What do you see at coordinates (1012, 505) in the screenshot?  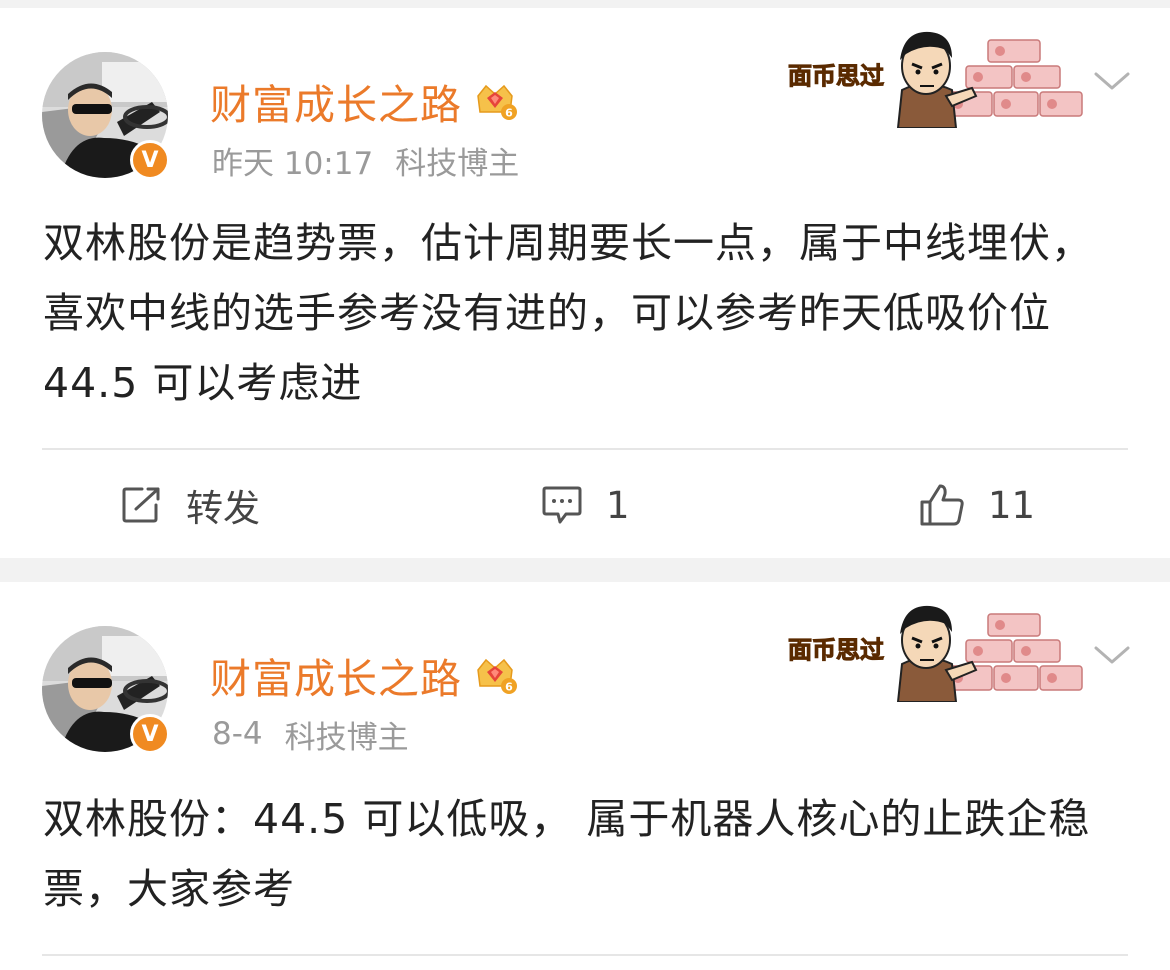 I see `like-count: 11` at bounding box center [1012, 505].